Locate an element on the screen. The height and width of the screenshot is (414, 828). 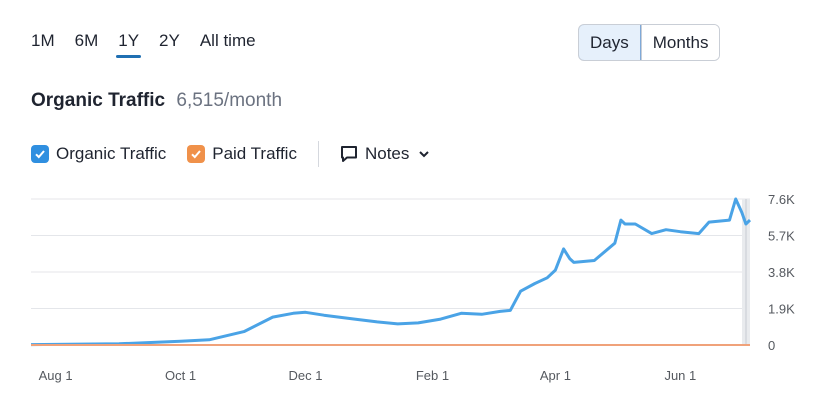
y-tick-label: 0 is located at coordinates (771, 345).